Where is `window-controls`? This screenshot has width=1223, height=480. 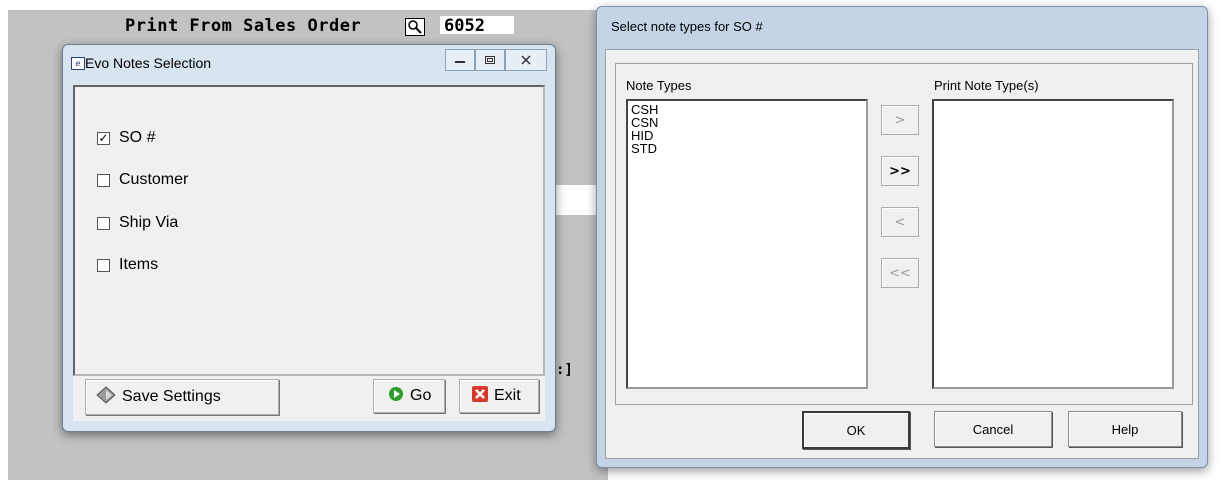
window-controls is located at coordinates (496, 60).